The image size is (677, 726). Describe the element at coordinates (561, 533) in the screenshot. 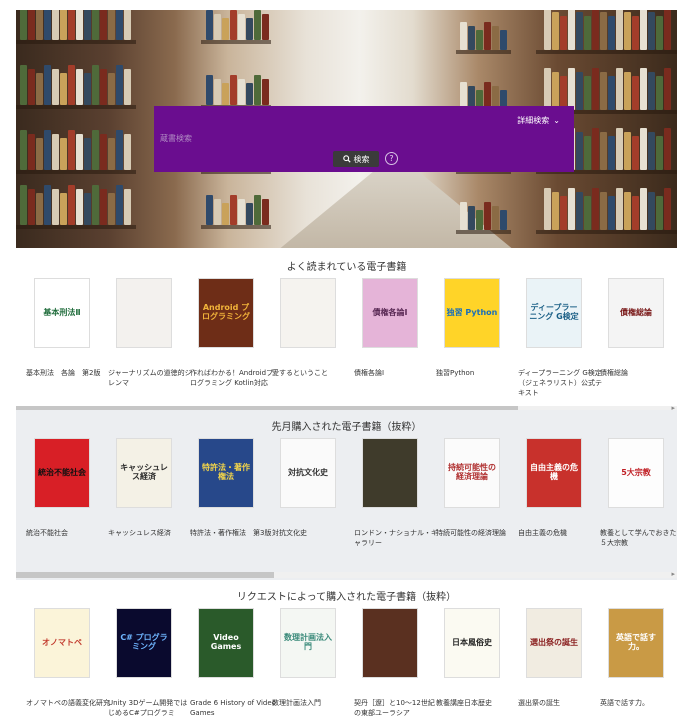

I see `book-title-link: 自由主義の危機` at that location.